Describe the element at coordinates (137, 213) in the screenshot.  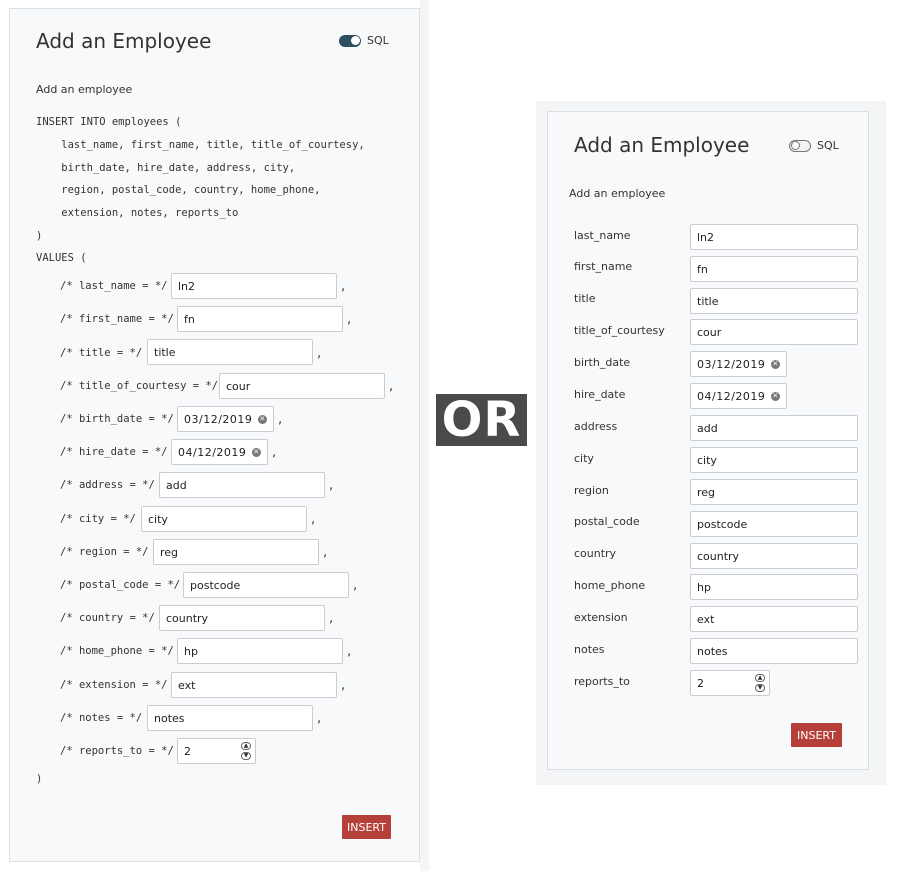
I see `sql-line: extension, notes, reports_to` at that location.